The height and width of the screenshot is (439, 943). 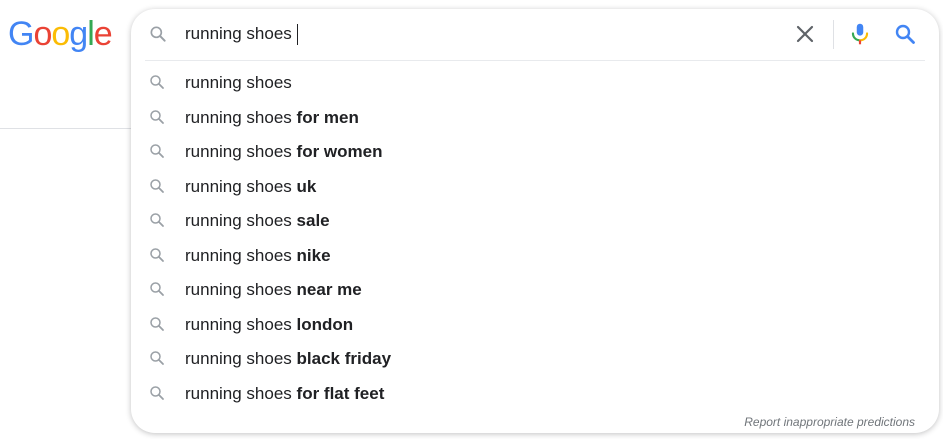 I want to click on google-logo: G o o g l e, so click(x=60, y=34).